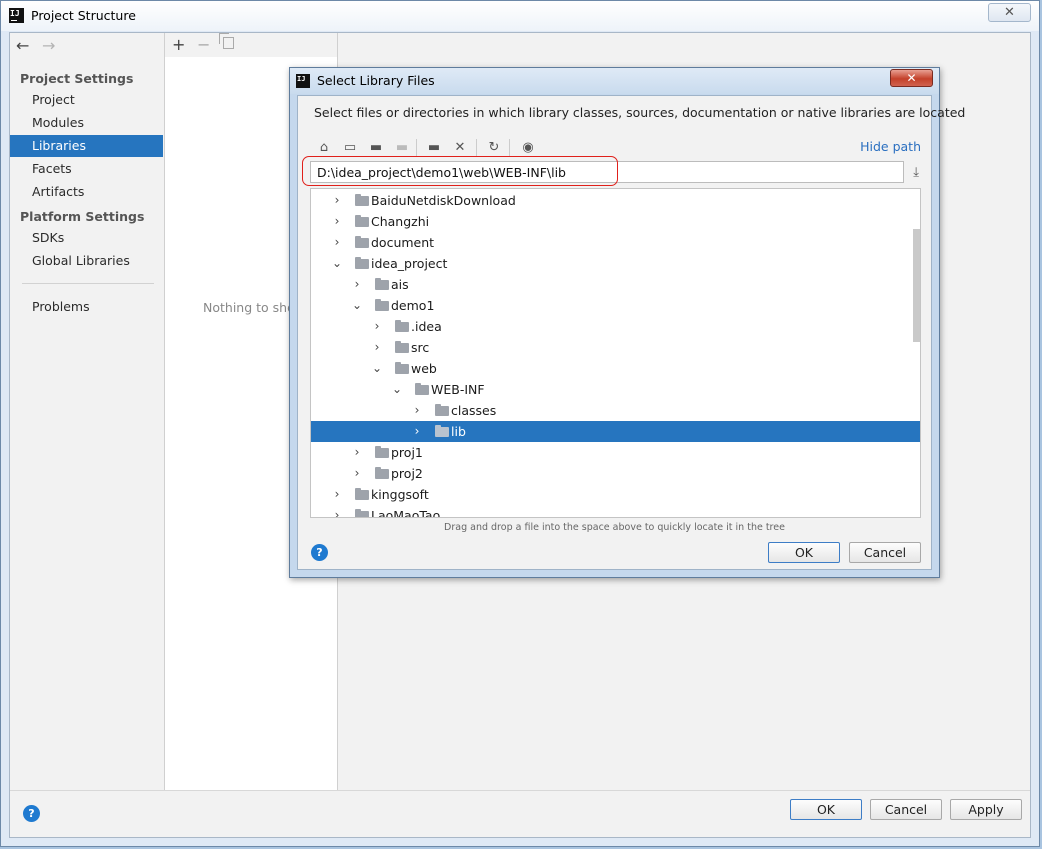 The height and width of the screenshot is (849, 1042). Describe the element at coordinates (203, 44) in the screenshot. I see `remove-icon: −` at that location.